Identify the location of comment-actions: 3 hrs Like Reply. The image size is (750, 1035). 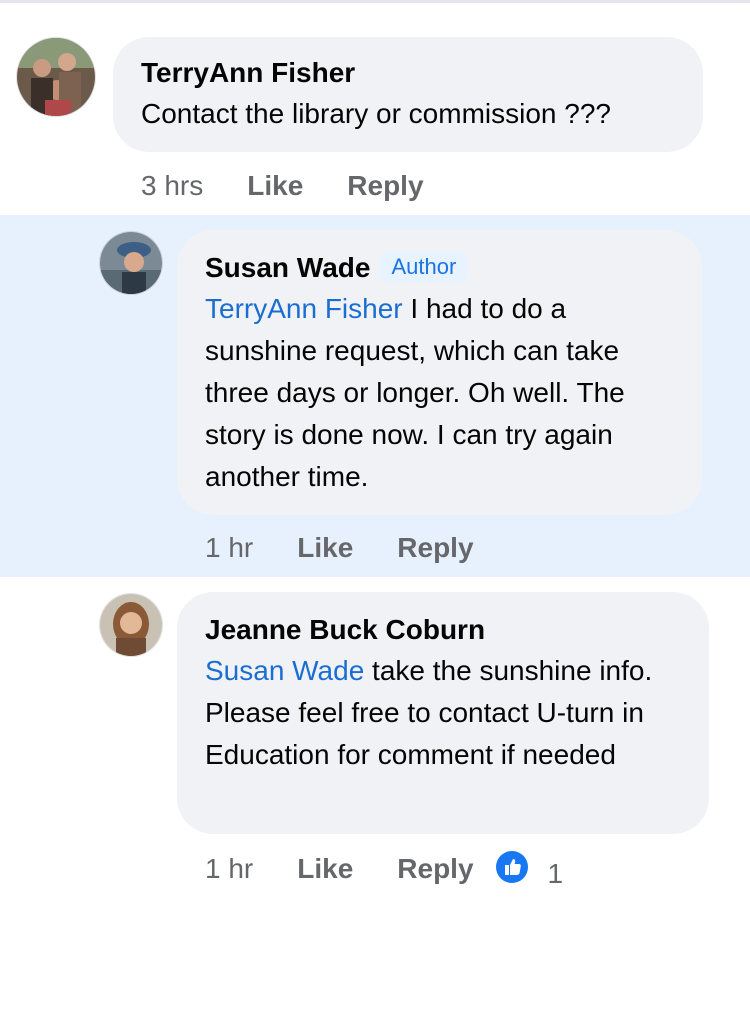
(282, 186).